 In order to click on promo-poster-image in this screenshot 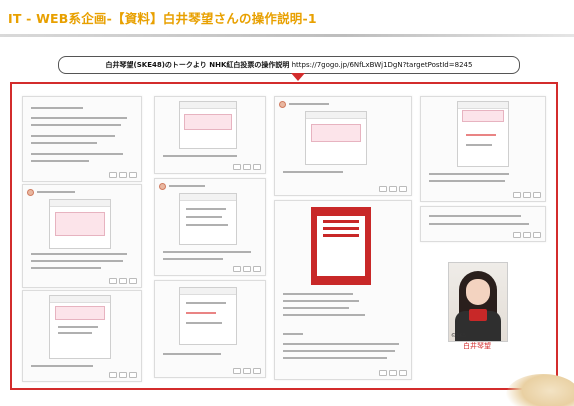, I will do `click(341, 246)`.